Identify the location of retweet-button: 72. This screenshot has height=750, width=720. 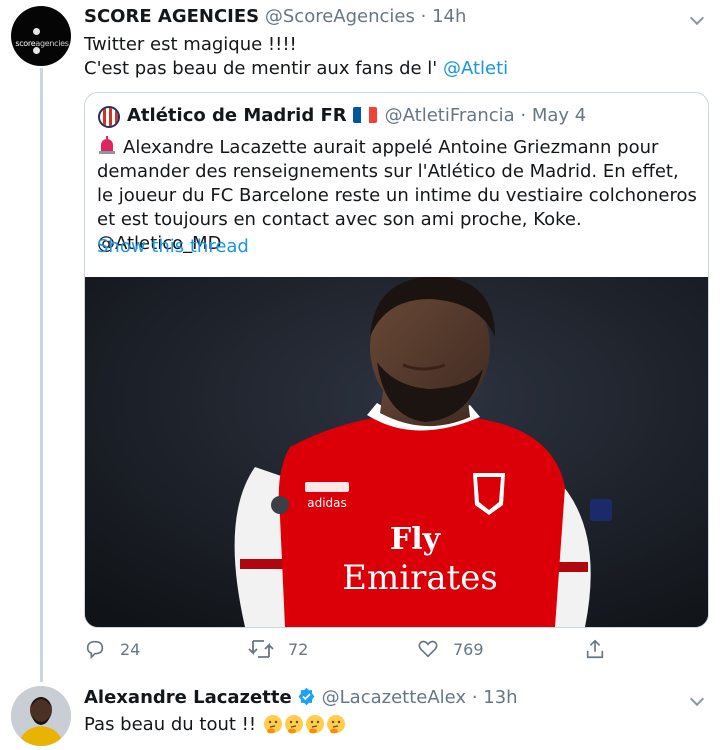
(278, 651).